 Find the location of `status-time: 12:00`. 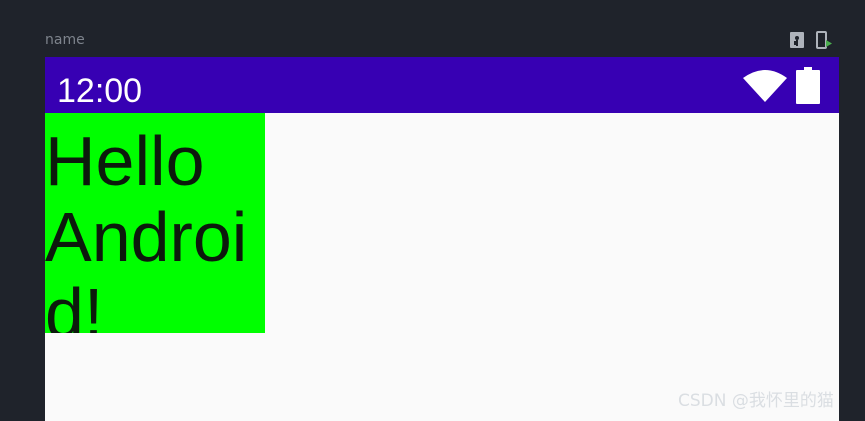

status-time: 12:00 is located at coordinates (100, 91).